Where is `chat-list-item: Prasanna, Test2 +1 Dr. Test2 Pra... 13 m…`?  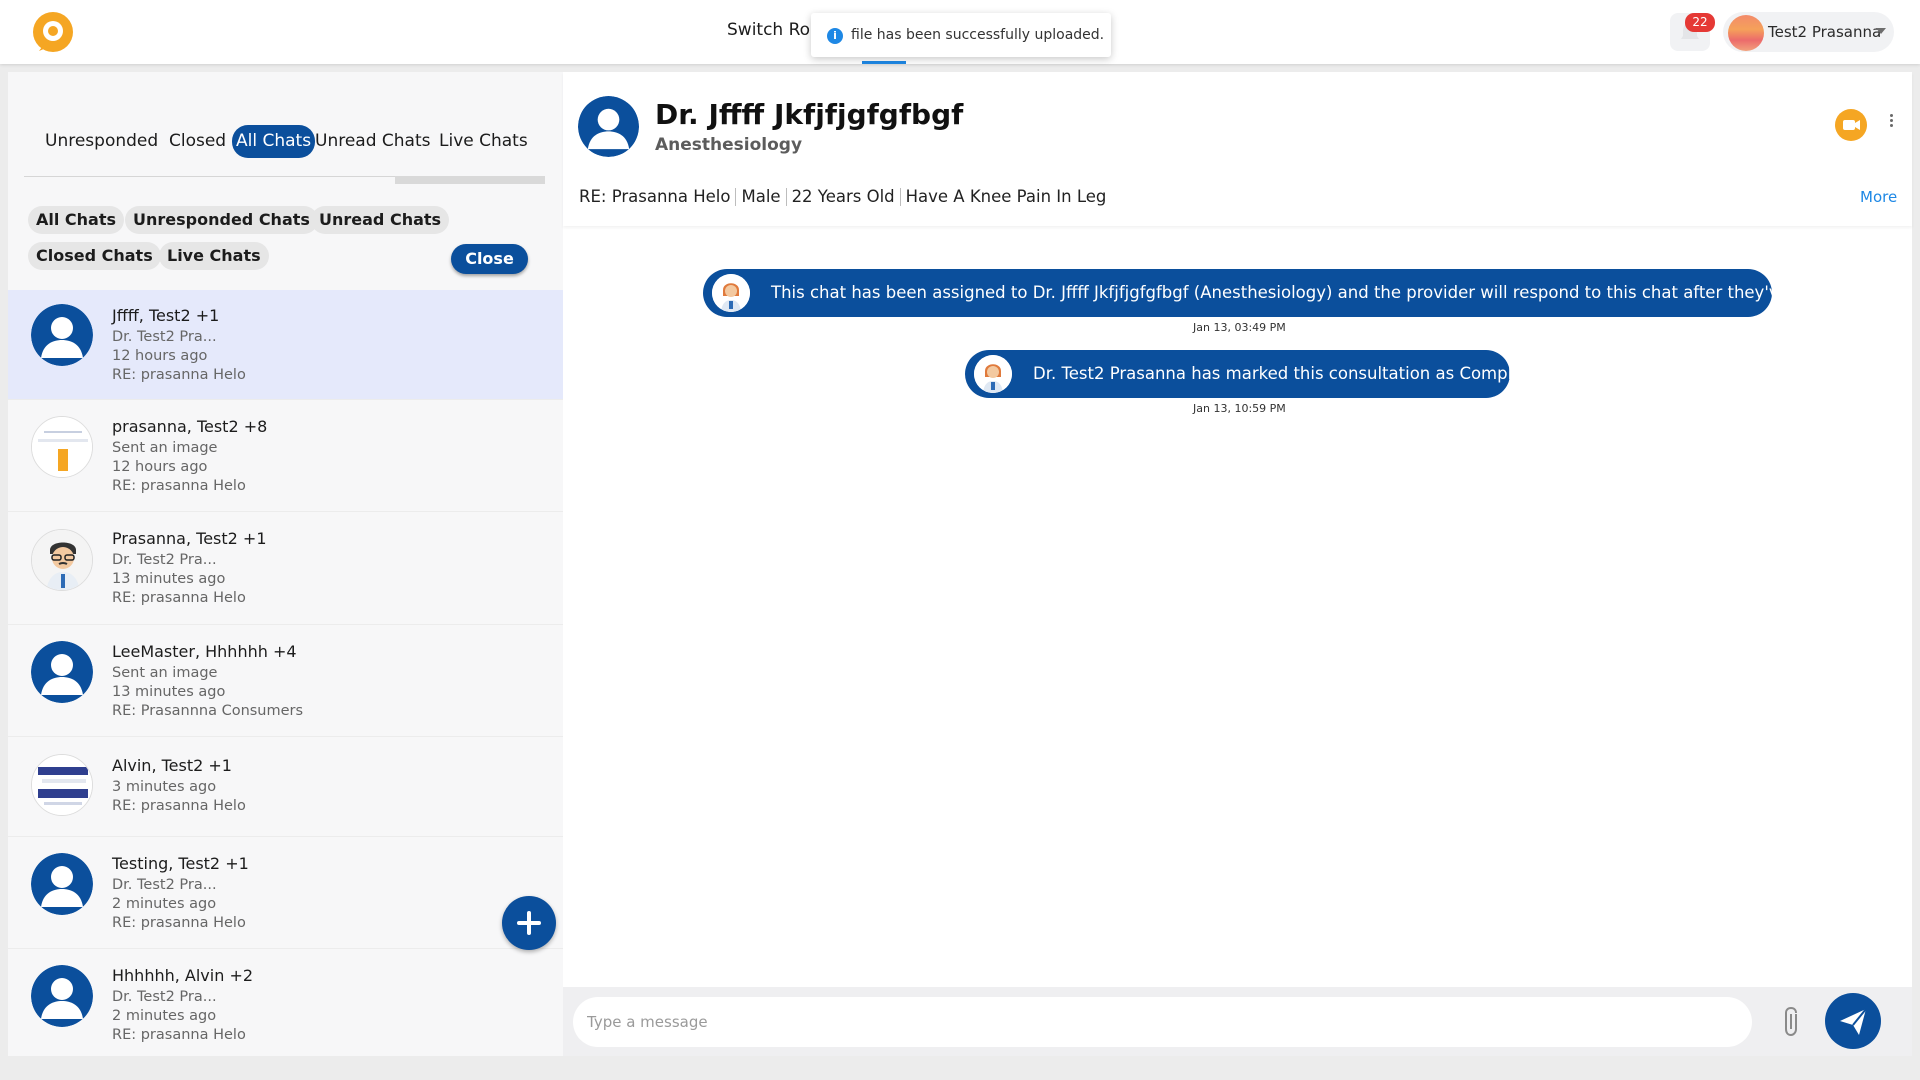 chat-list-item: Prasanna, Test2 +1 Dr. Test2 Pra... 13 m… is located at coordinates (285, 569).